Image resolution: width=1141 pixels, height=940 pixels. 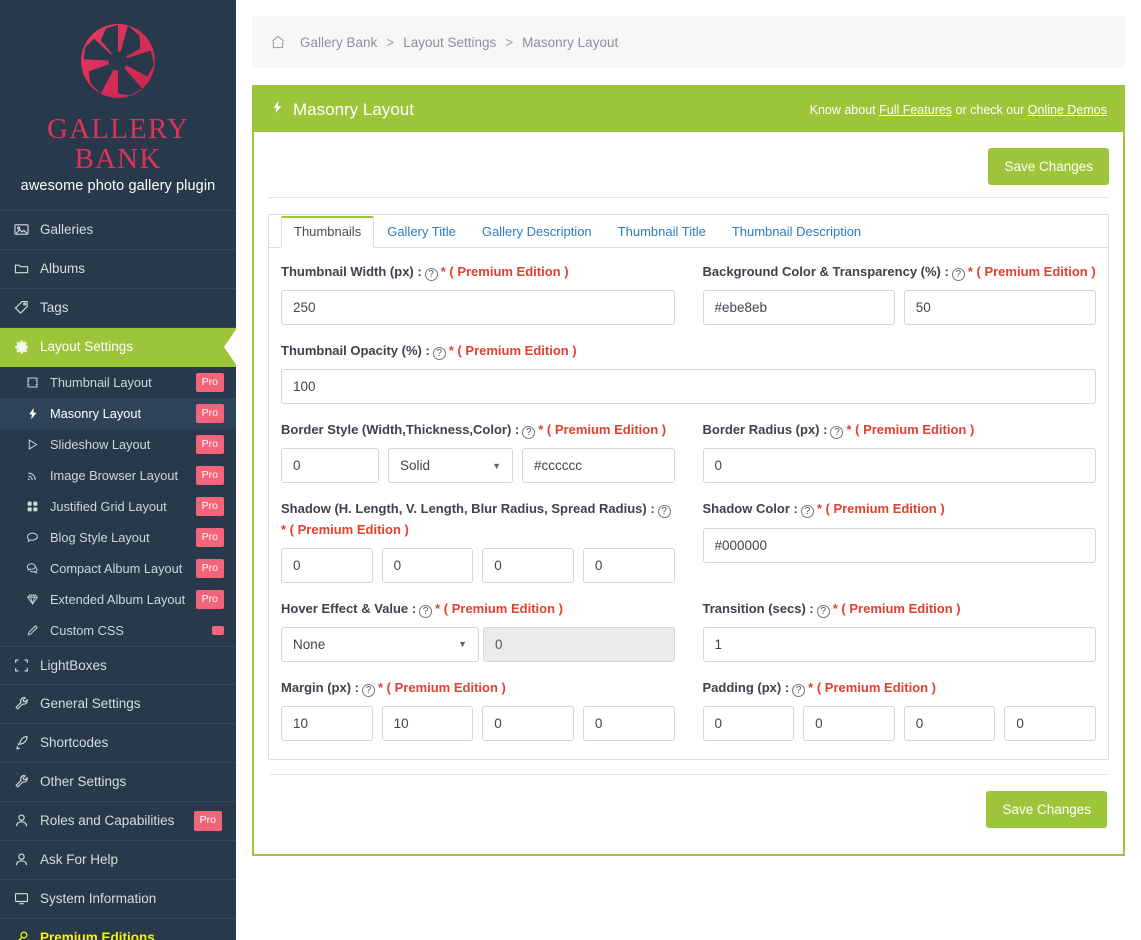 What do you see at coordinates (688, 800) in the screenshot?
I see `bottom-footer: Save Changes` at bounding box center [688, 800].